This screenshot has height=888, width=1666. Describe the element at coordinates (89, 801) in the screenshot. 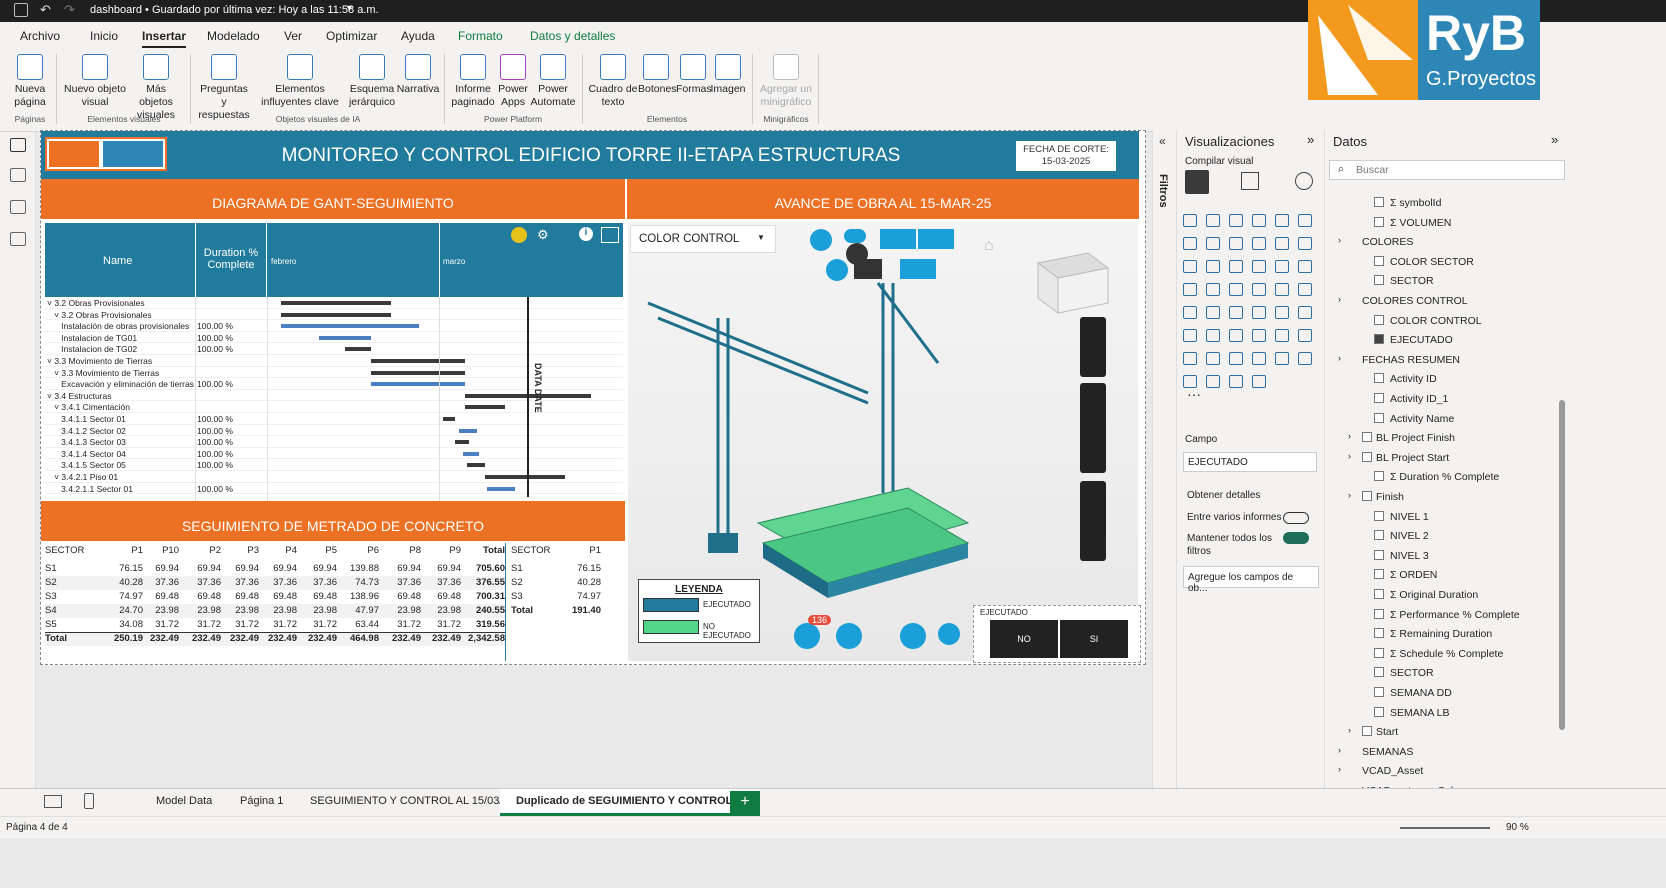

I see `mobile-layout-icon` at that location.